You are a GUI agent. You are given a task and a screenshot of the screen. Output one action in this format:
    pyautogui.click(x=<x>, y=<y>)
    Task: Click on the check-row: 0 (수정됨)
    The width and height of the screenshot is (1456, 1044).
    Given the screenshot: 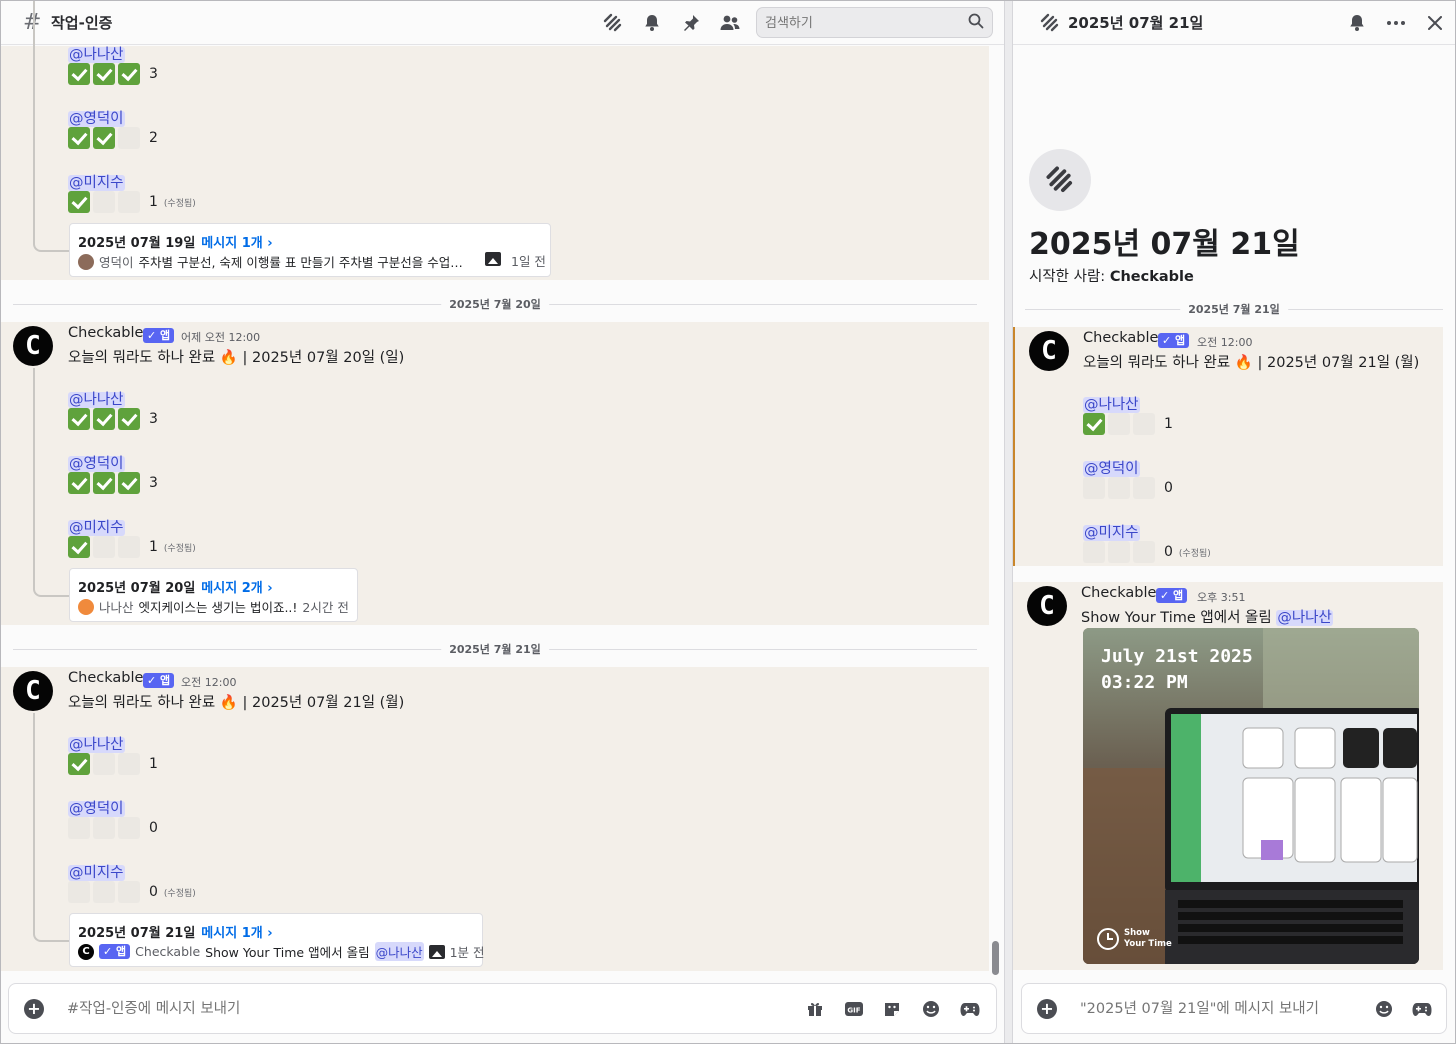 What is the action you would take?
    pyautogui.click(x=132, y=892)
    